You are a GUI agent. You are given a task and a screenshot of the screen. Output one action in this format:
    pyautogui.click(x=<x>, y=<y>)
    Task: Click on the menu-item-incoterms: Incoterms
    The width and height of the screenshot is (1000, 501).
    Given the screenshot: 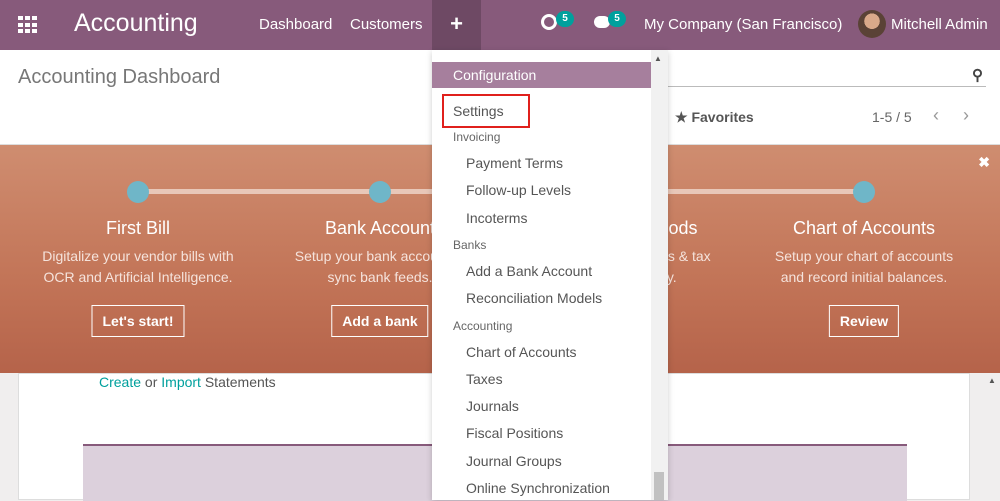 What is the action you would take?
    pyautogui.click(x=496, y=218)
    